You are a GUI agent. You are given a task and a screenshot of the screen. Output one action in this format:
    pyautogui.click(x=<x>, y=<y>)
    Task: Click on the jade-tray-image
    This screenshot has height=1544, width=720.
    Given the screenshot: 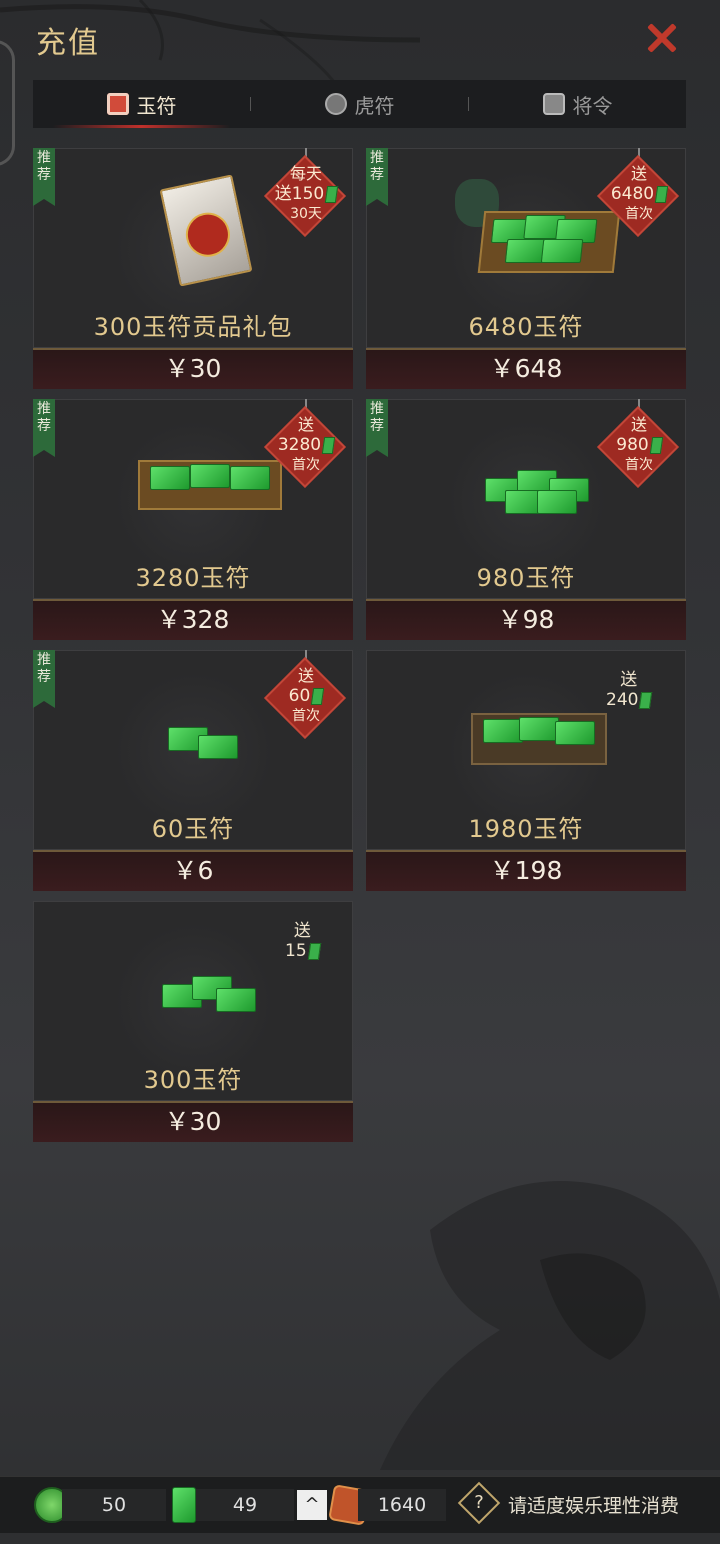 What is the action you would take?
    pyautogui.click(x=210, y=485)
    